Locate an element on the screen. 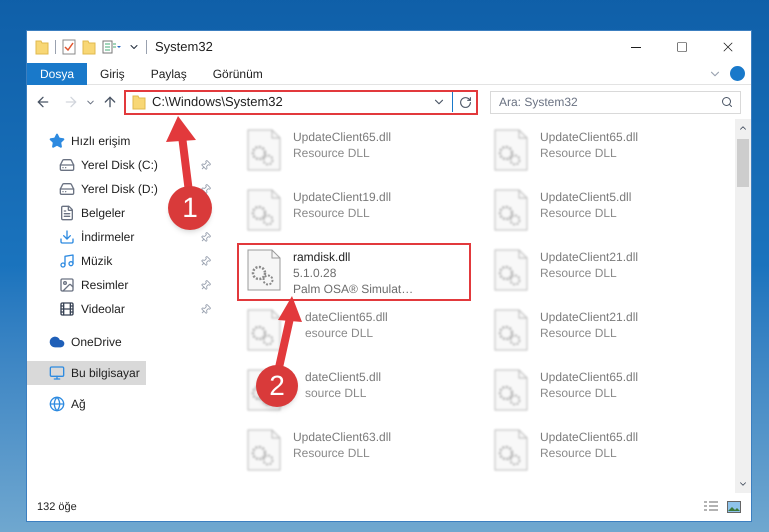 The width and height of the screenshot is (769, 532). sidebar-item: Belgeler is located at coordinates (79, 213).